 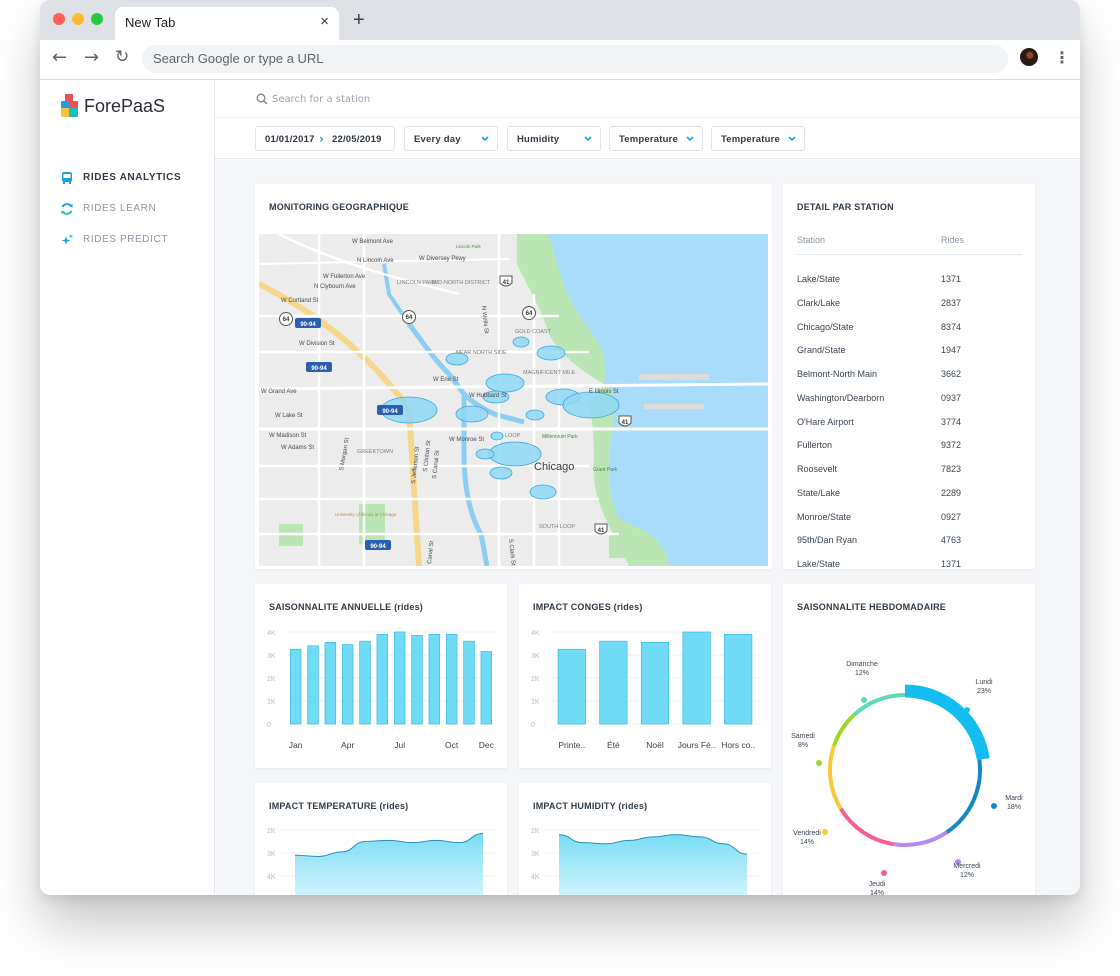 What do you see at coordinates (909, 472) in the screenshot?
I see `table-row: Roosevelt 7823` at bounding box center [909, 472].